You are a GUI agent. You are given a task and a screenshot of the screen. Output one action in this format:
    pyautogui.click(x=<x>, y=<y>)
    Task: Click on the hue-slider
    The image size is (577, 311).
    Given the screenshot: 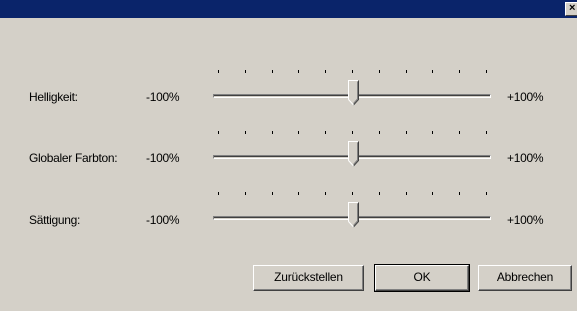 What is the action you would take?
    pyautogui.click(x=352, y=151)
    